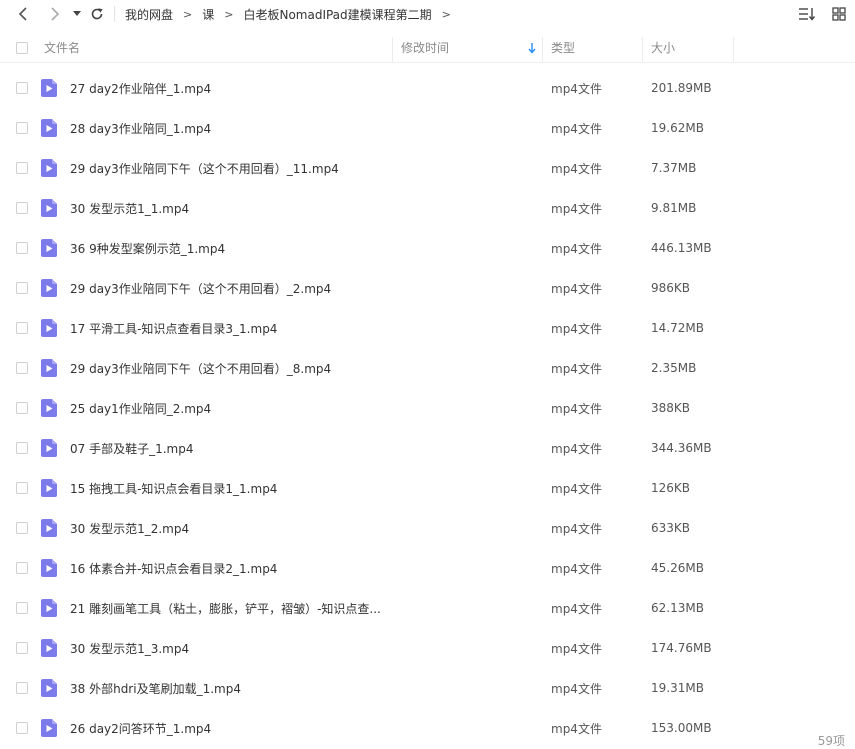 The image size is (855, 749). I want to click on file-size: 7.37MB, so click(674, 168).